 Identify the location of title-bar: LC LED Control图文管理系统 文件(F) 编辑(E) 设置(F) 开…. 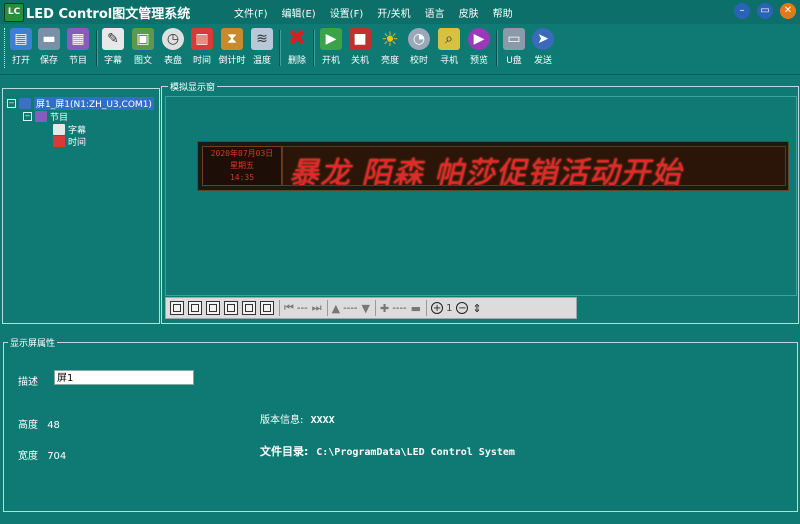
(400, 12).